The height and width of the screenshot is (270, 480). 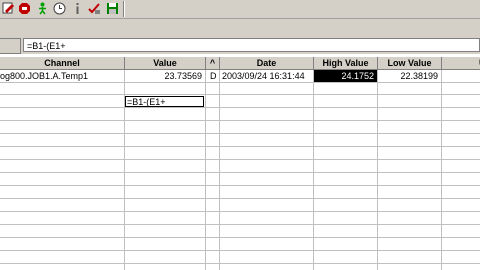 I want to click on cell-low-value: 22.38199, so click(x=409, y=76).